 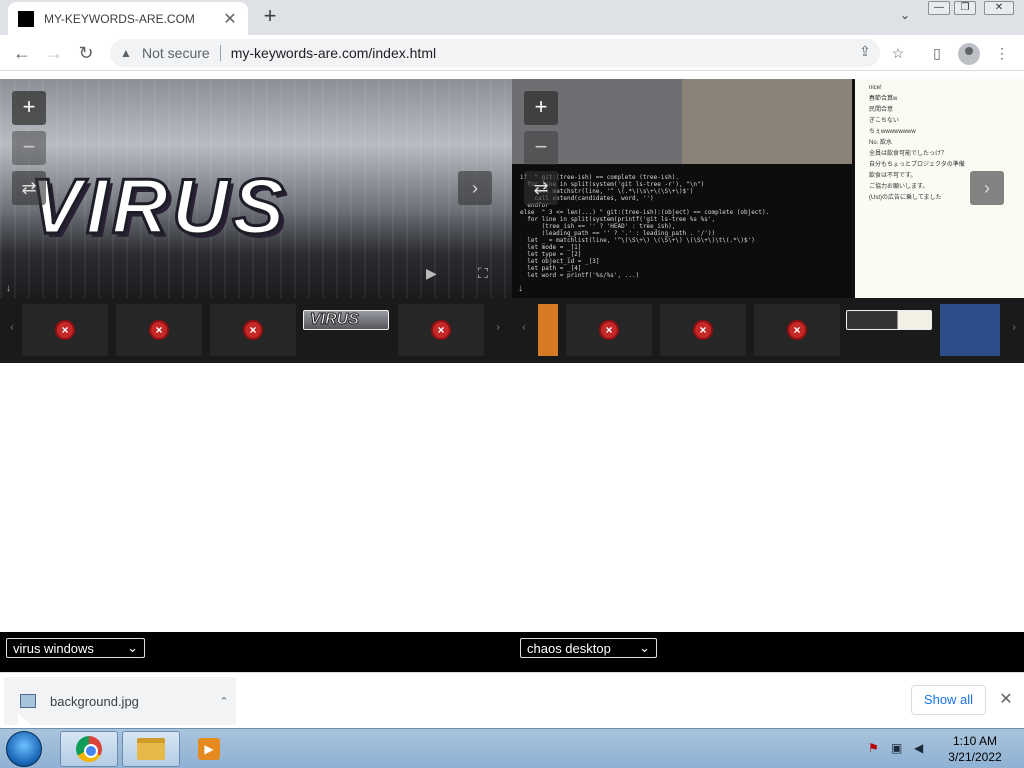 What do you see at coordinates (999, 8) in the screenshot?
I see `window-close-button: ✕` at bounding box center [999, 8].